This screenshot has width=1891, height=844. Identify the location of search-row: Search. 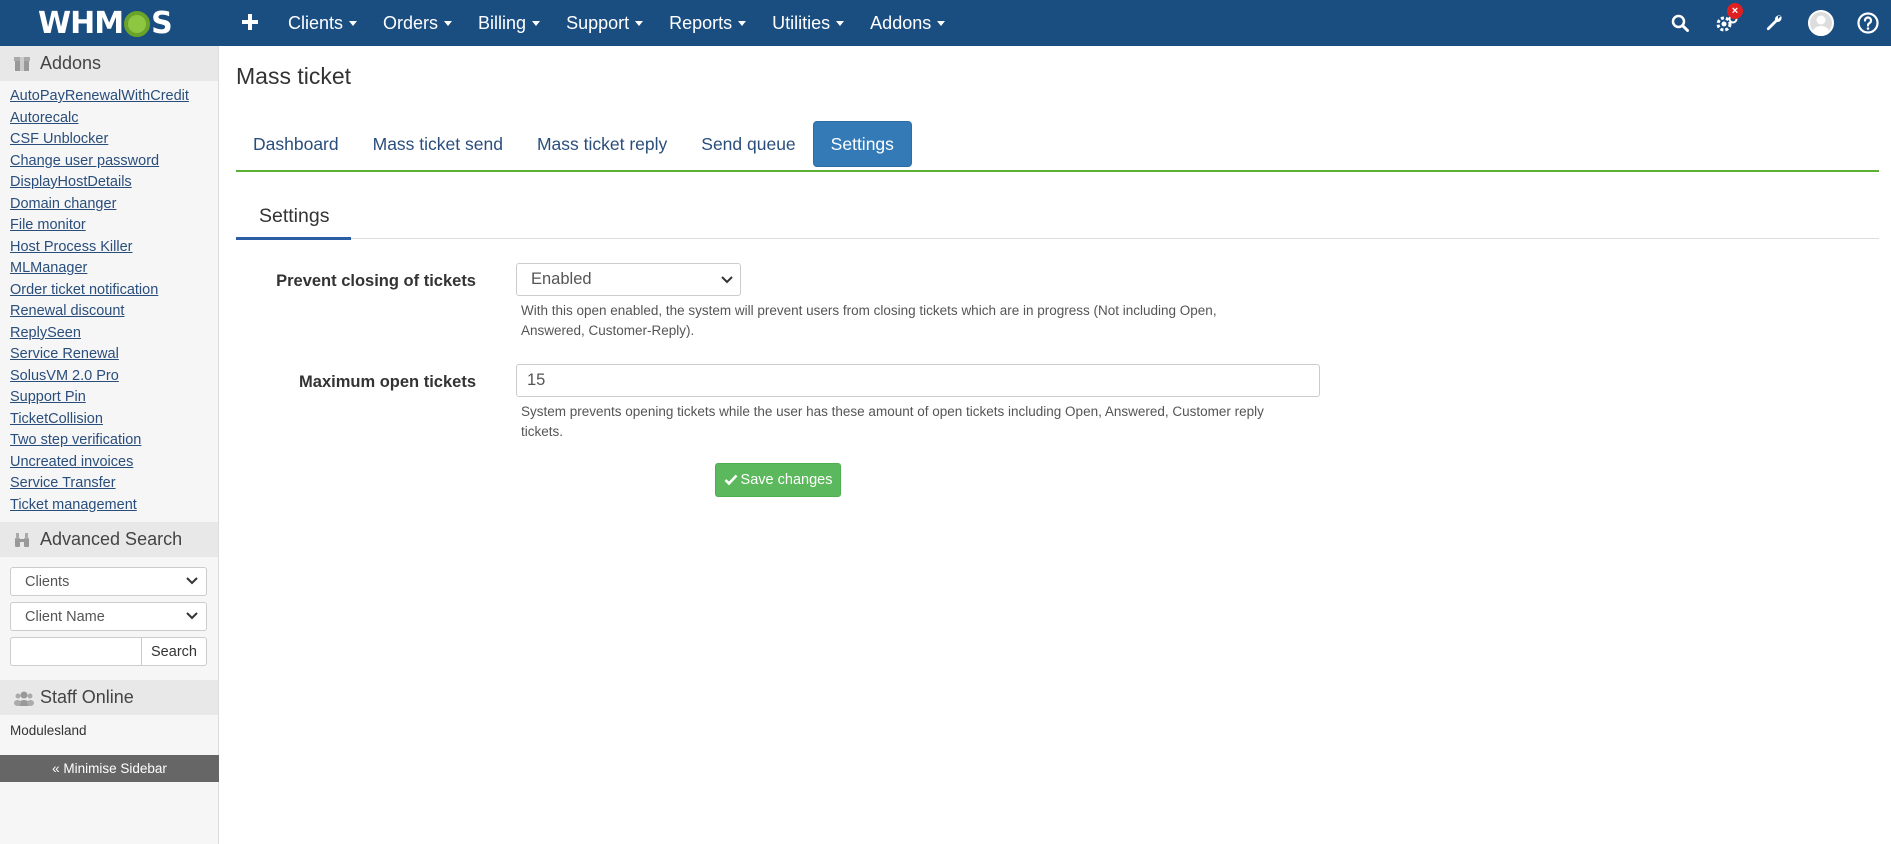
(109, 651).